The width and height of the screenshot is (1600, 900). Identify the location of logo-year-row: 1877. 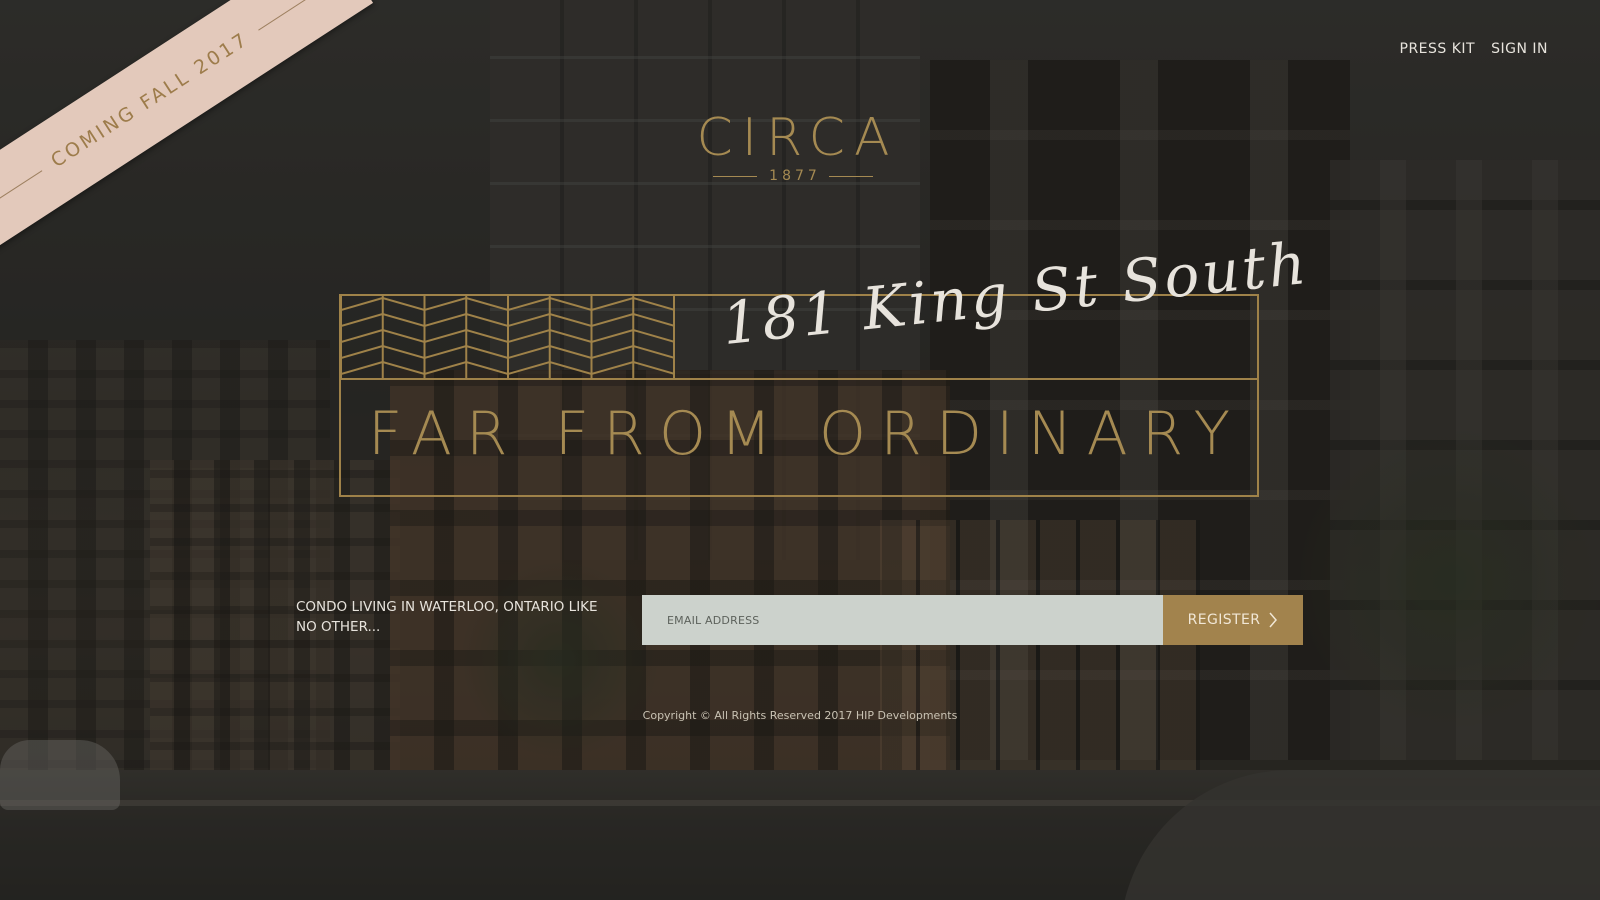
(793, 176).